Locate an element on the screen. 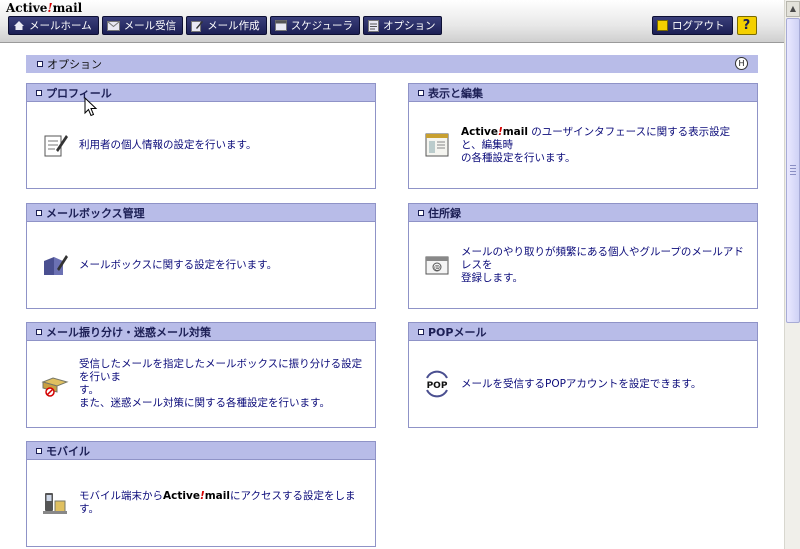 The image size is (800, 549). panel-link-address-book: 住所録 is located at coordinates (444, 213).